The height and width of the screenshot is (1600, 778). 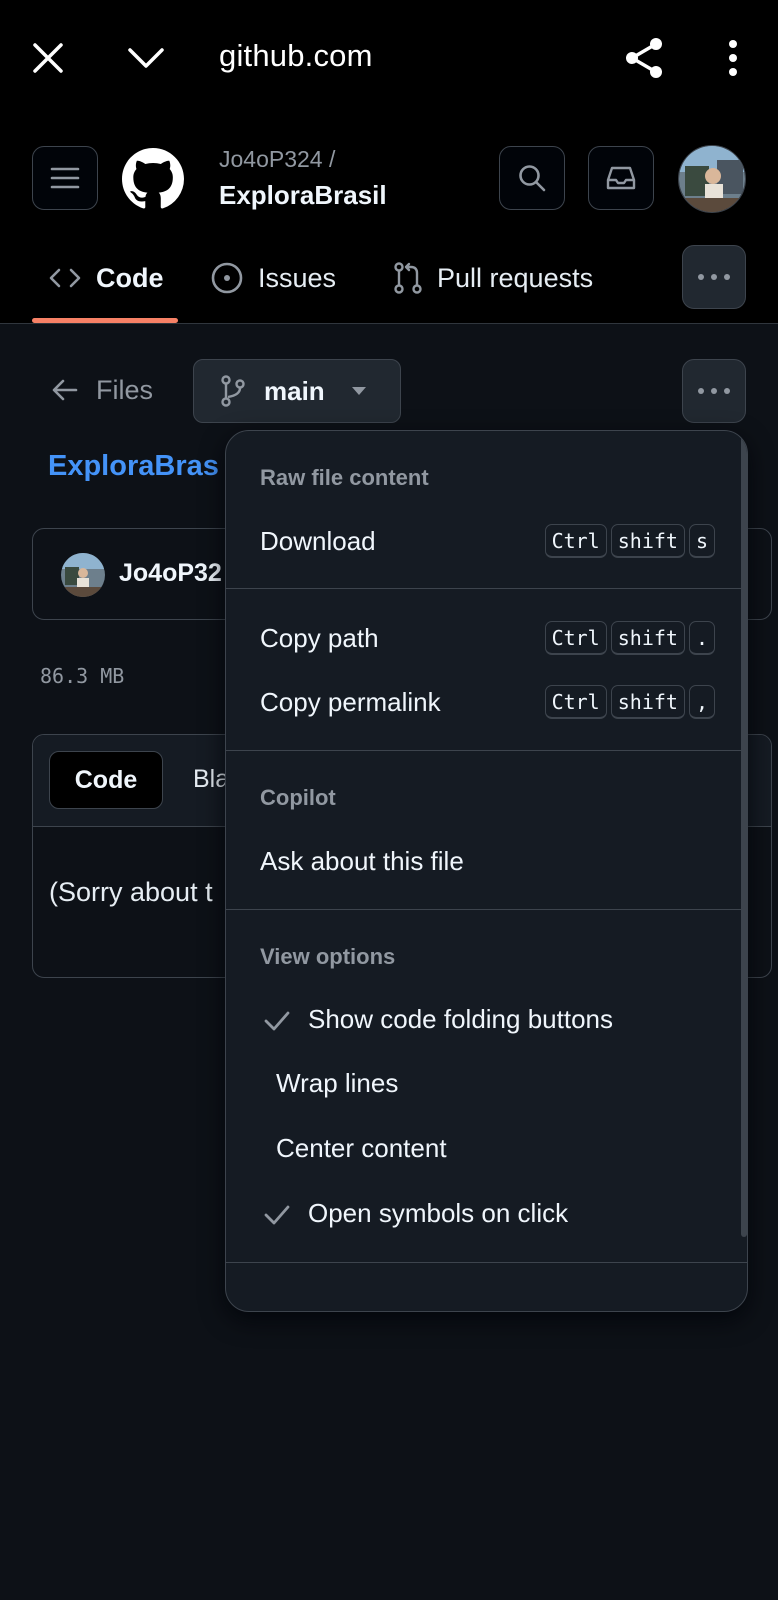 I want to click on copy-permalink-menu-item: Copy permalink Ctrl shift ,, so click(x=486, y=702).